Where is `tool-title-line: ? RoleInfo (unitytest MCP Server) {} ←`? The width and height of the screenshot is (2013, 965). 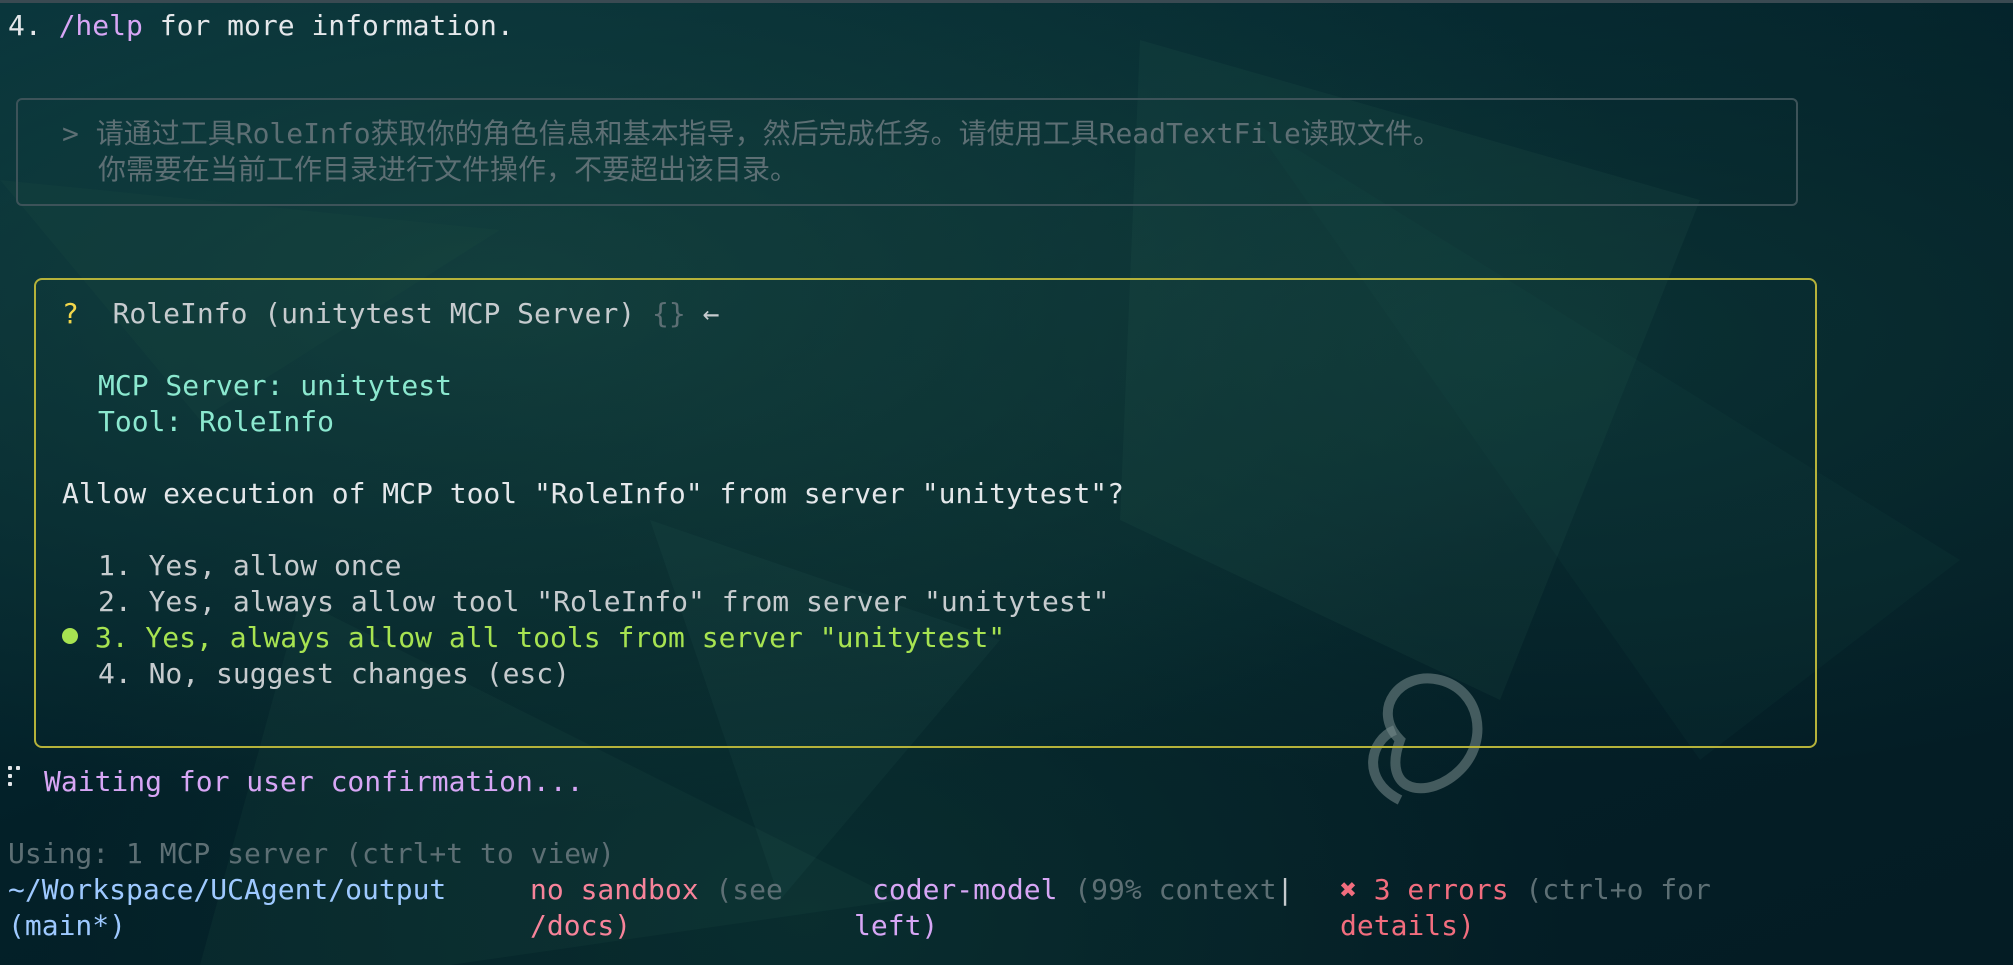 tool-title-line: ? RoleInfo (unitytest MCP Server) {} ← is located at coordinates (390, 314).